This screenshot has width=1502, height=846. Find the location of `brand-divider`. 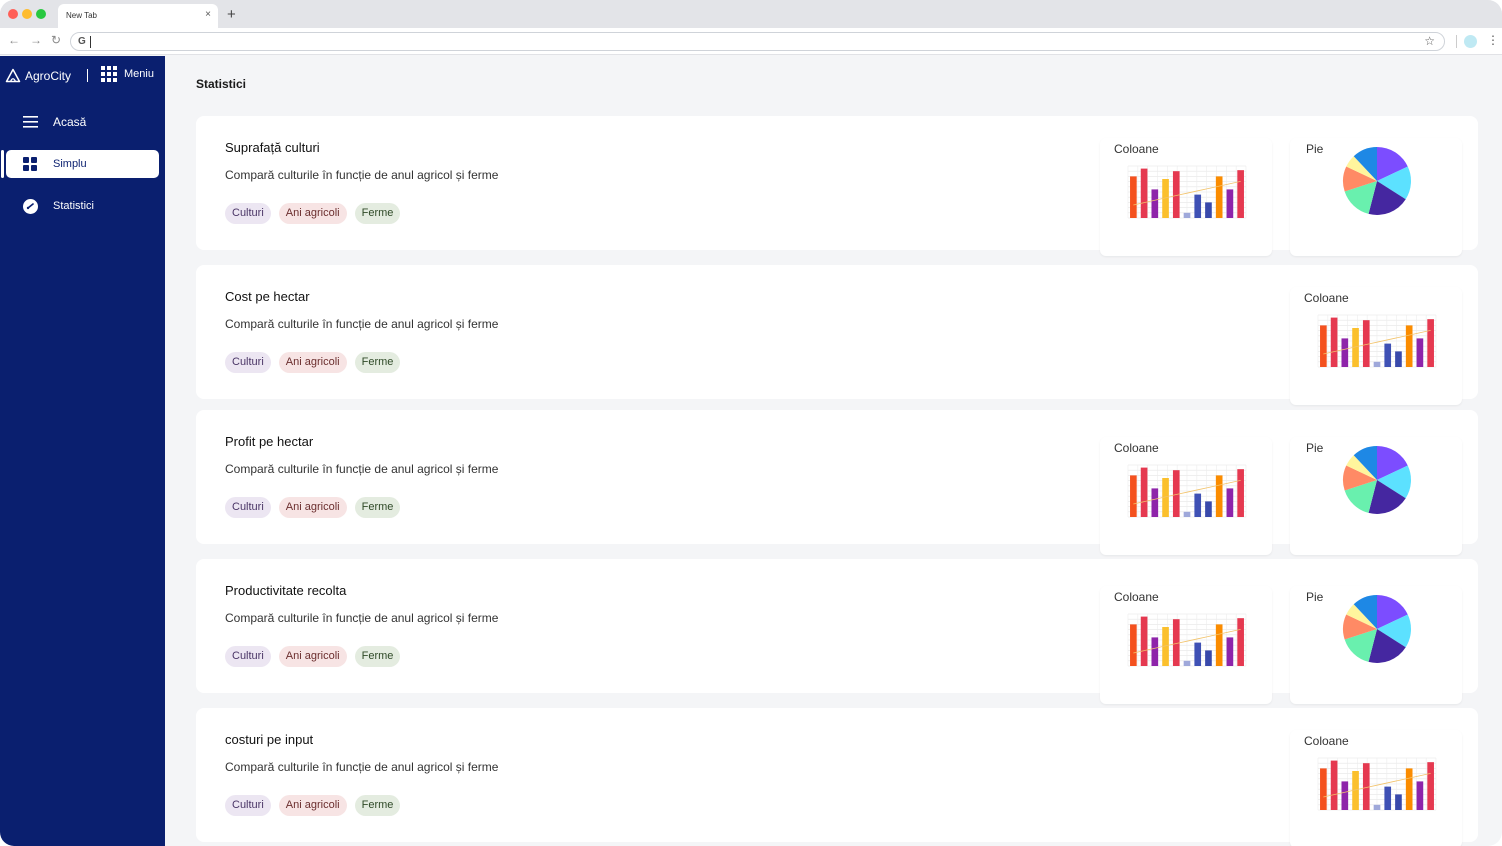

brand-divider is located at coordinates (87, 75).